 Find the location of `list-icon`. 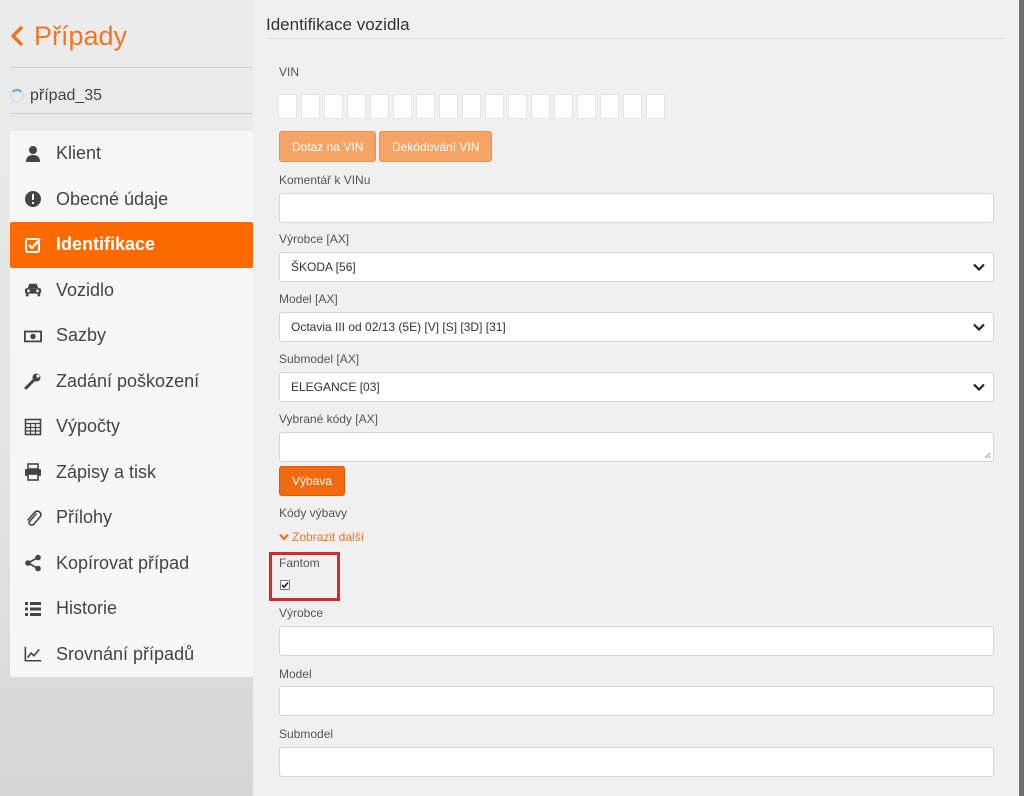

list-icon is located at coordinates (33, 609).